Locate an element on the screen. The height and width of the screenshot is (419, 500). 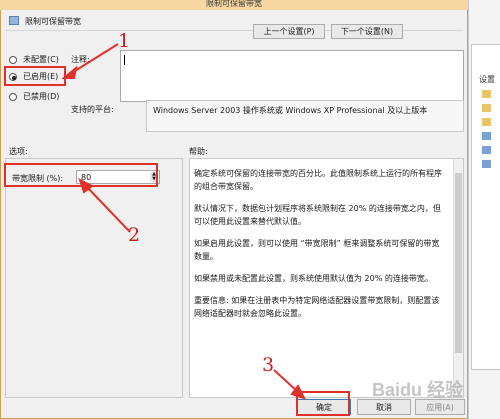
watermark: Baidu 经验 is located at coordinates (418, 390).